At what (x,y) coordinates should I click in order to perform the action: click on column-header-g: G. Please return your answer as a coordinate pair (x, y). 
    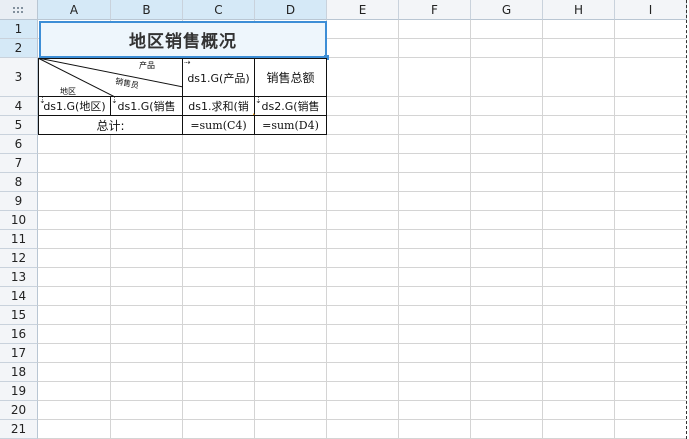
    Looking at the image, I should click on (507, 10).